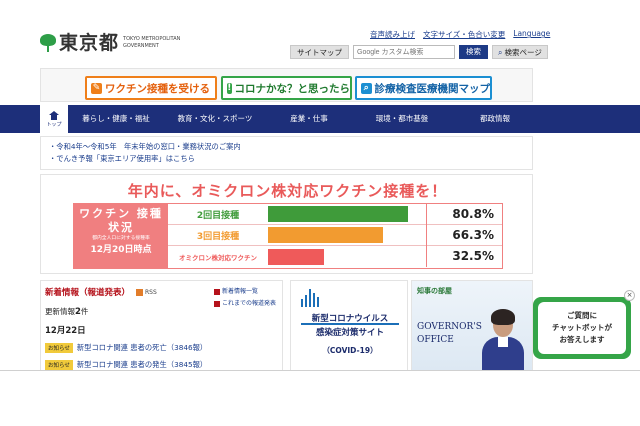  Describe the element at coordinates (60, 311) in the screenshot. I see `update-prefix: 更新情報` at that location.